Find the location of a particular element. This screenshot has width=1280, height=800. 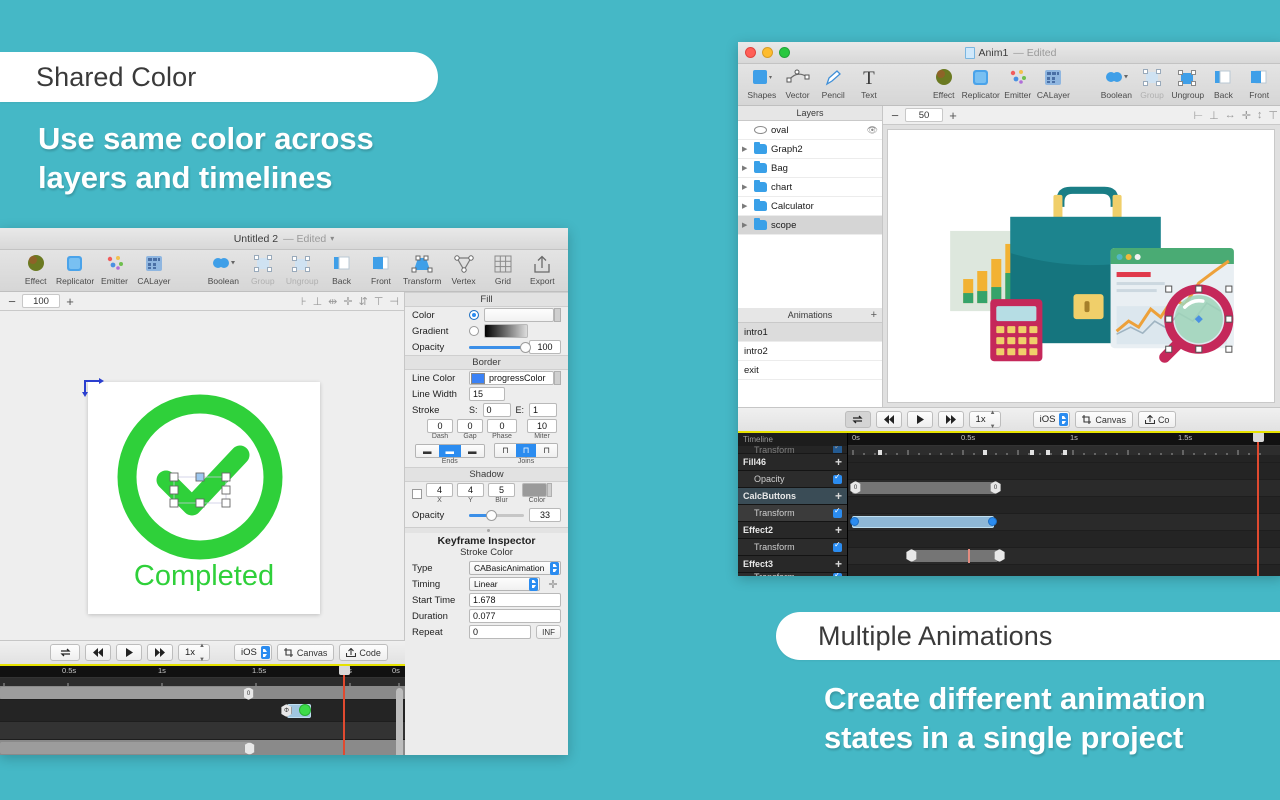

line-color-picker-button is located at coordinates (557, 378).